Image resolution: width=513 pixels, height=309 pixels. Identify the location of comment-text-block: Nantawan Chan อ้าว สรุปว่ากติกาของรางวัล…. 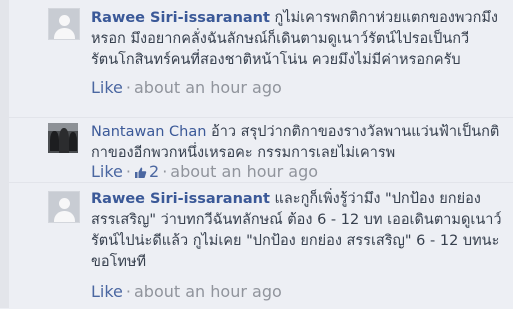
(300, 143).